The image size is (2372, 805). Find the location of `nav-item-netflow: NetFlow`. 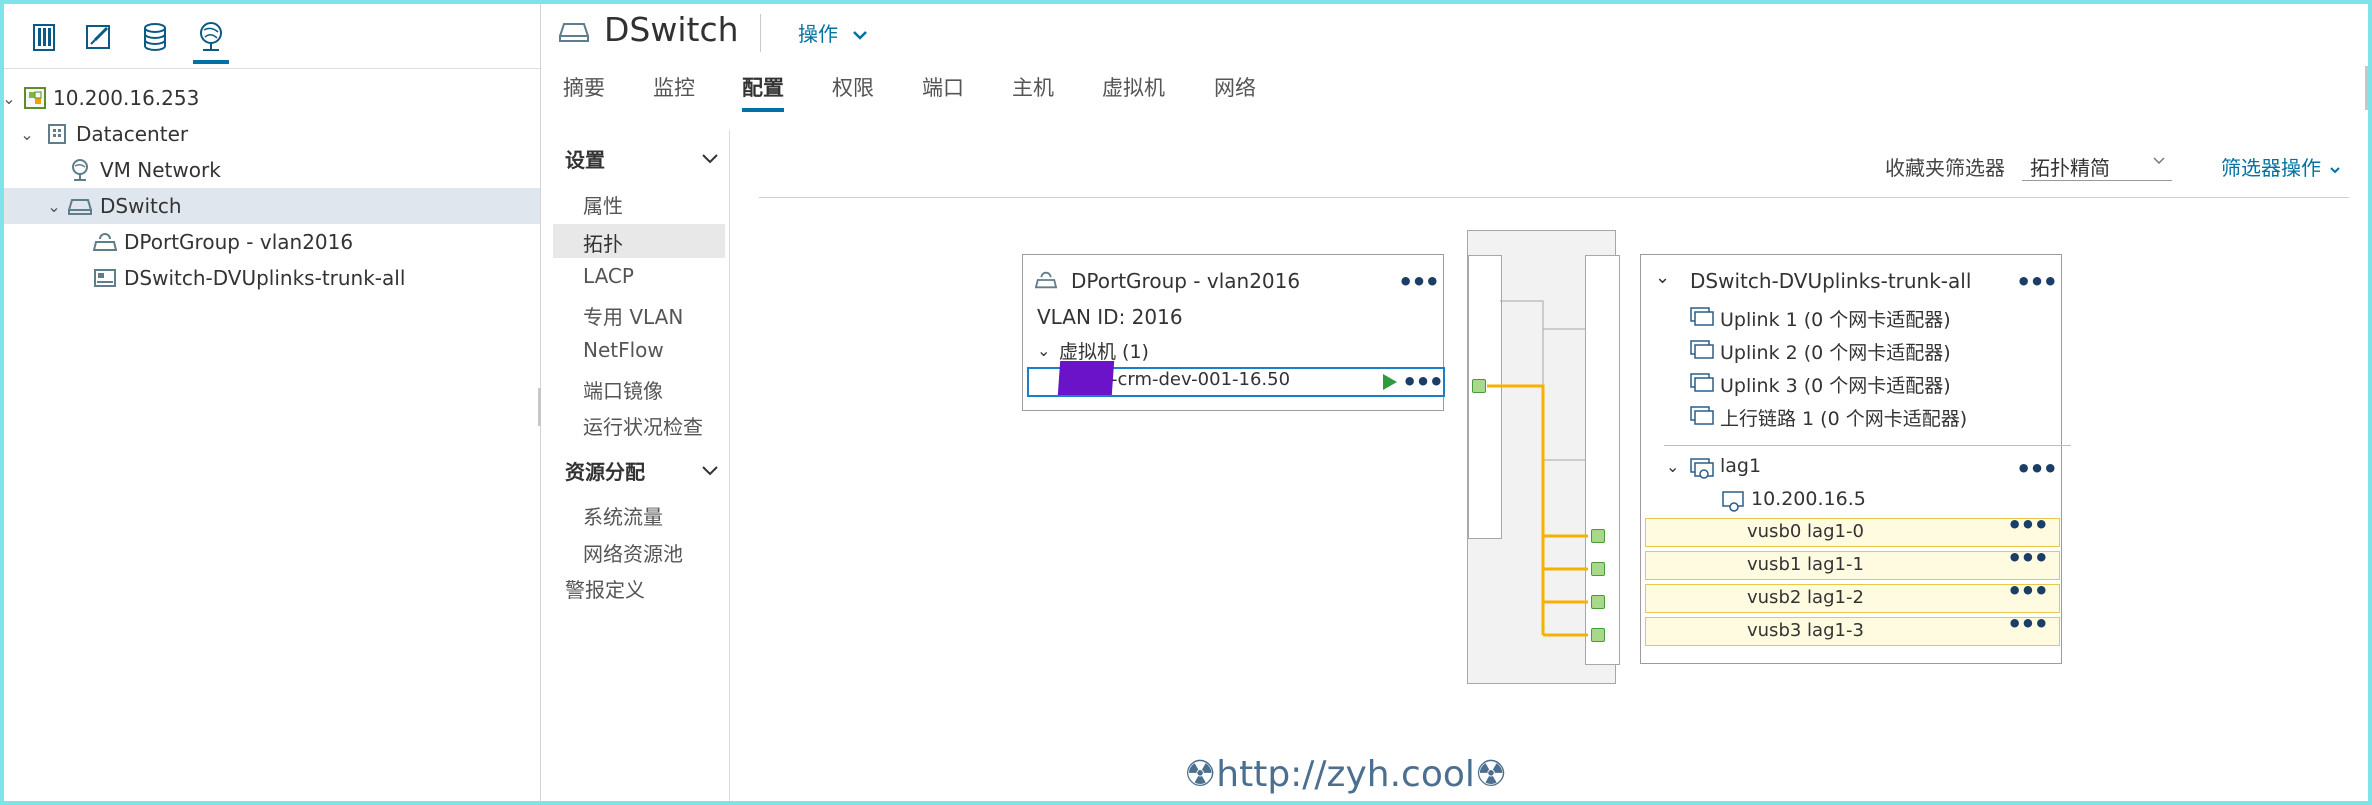

nav-item-netflow: NetFlow is located at coordinates (623, 350).